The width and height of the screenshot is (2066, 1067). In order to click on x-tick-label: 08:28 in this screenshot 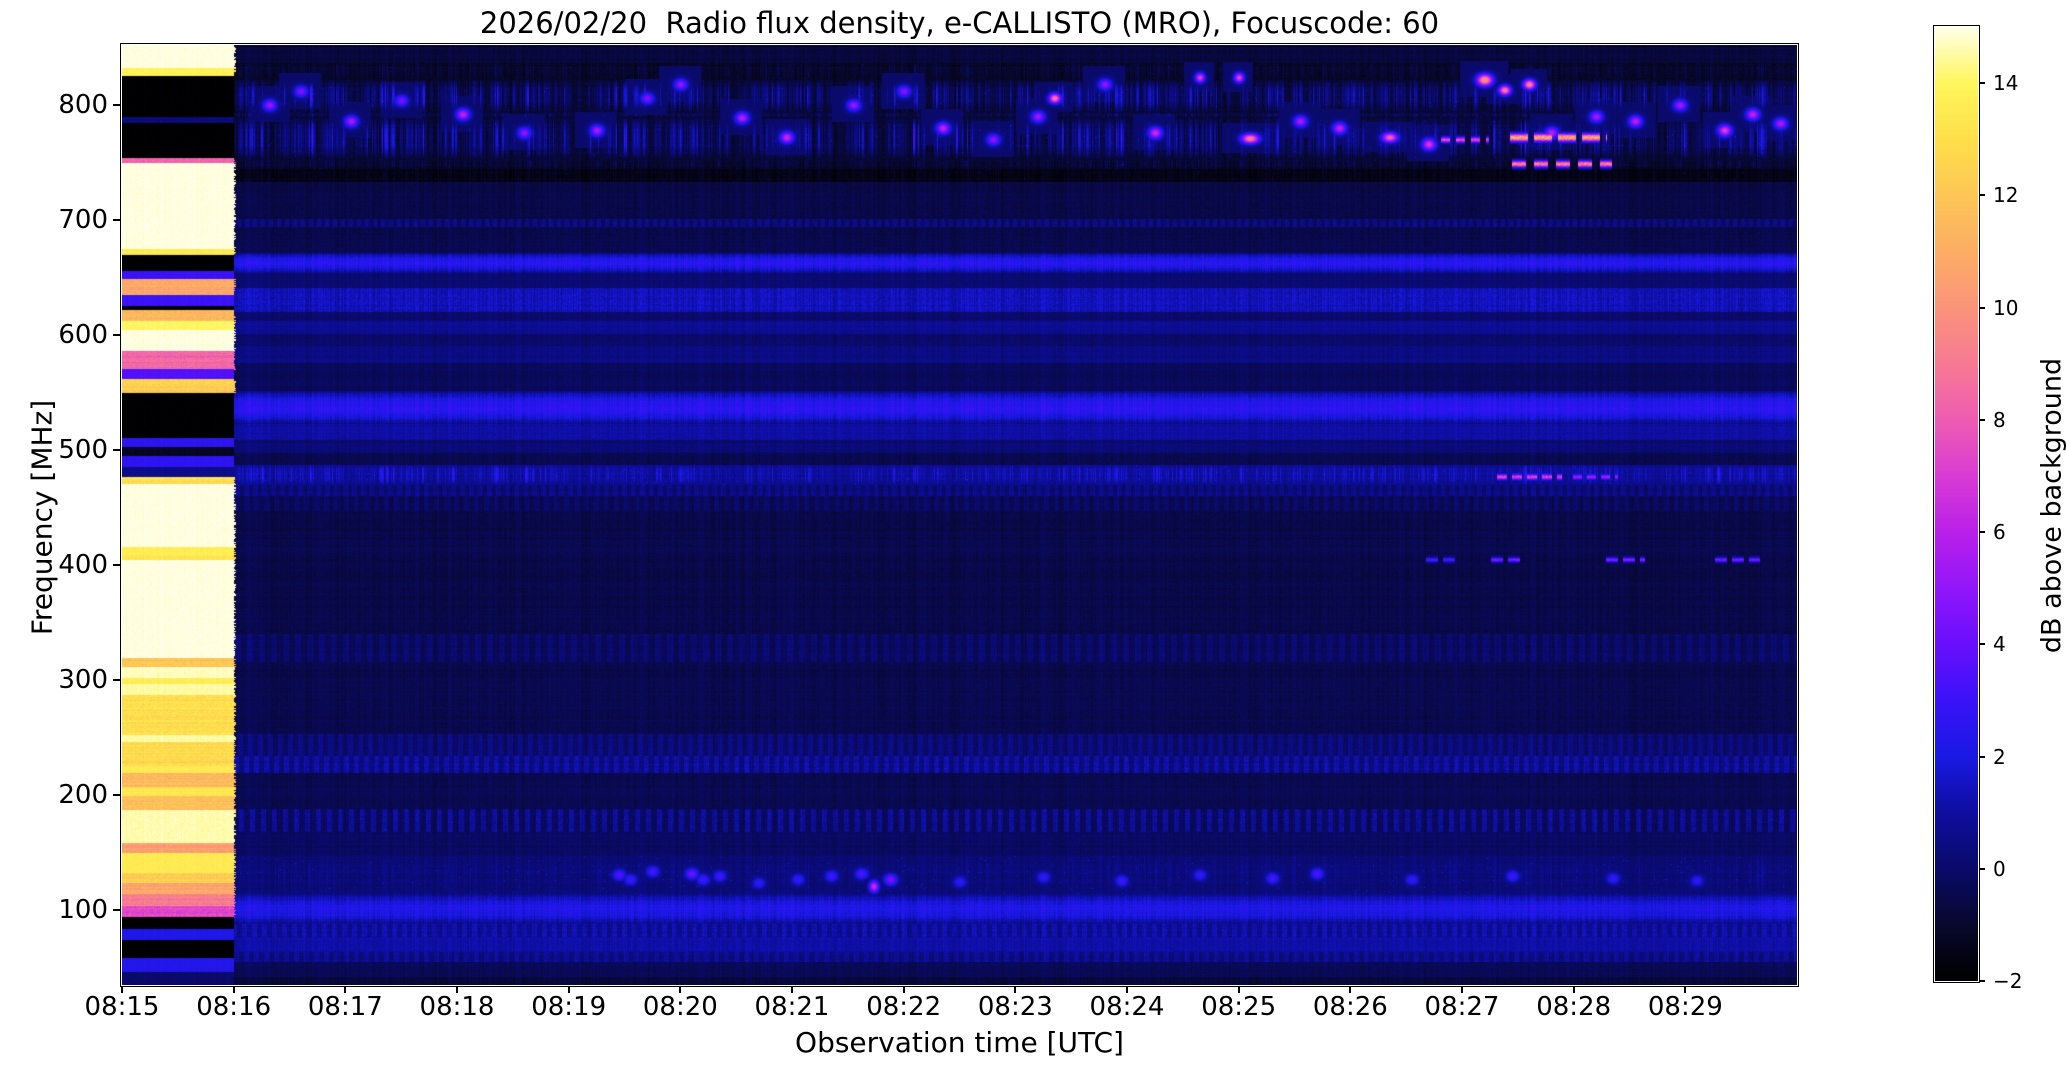, I will do `click(1574, 1007)`.